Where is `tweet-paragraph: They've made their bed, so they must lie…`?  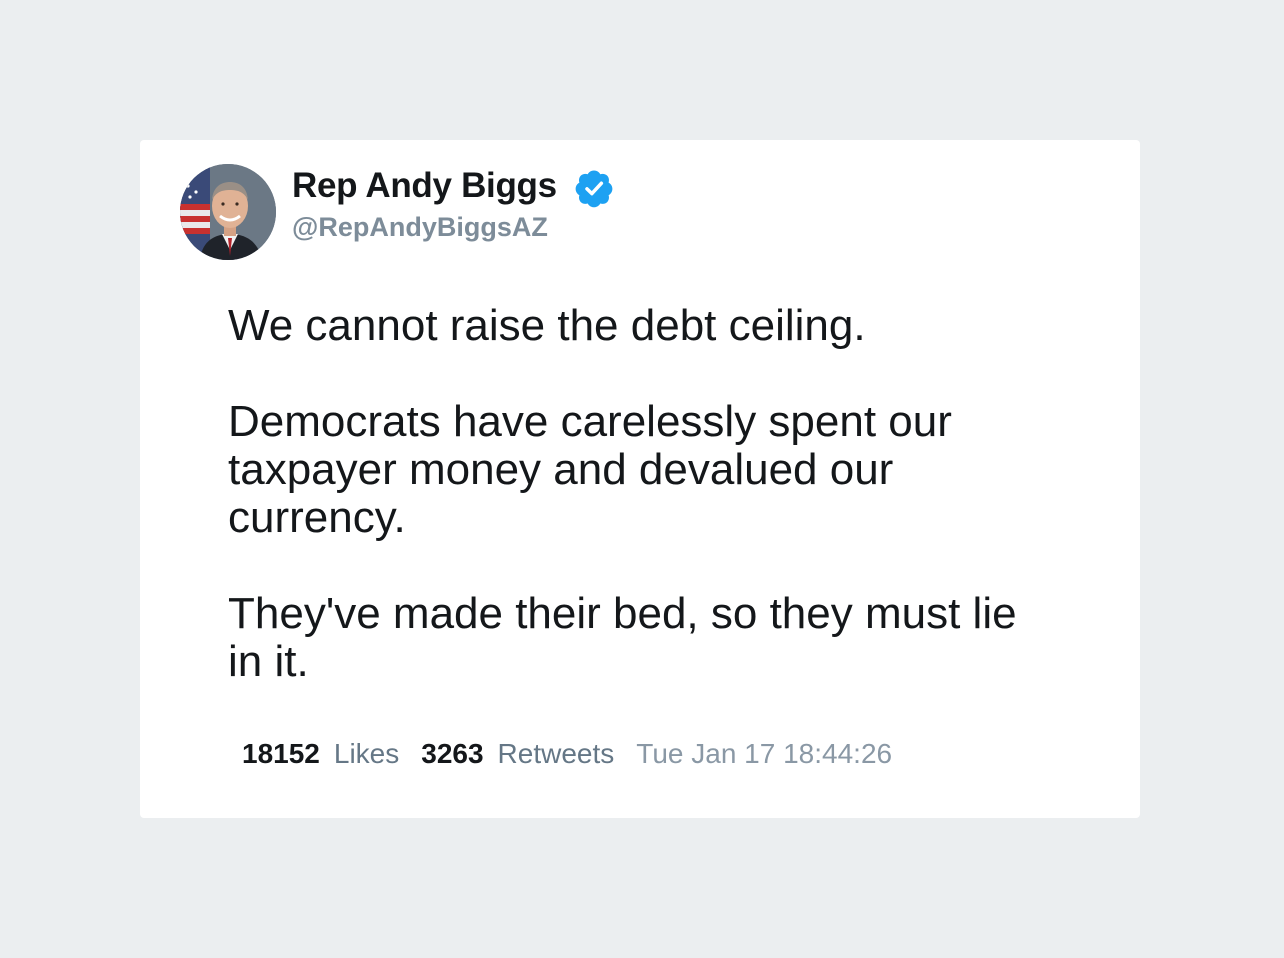 tweet-paragraph: They've made their bed, so they must lie… is located at coordinates (622, 637).